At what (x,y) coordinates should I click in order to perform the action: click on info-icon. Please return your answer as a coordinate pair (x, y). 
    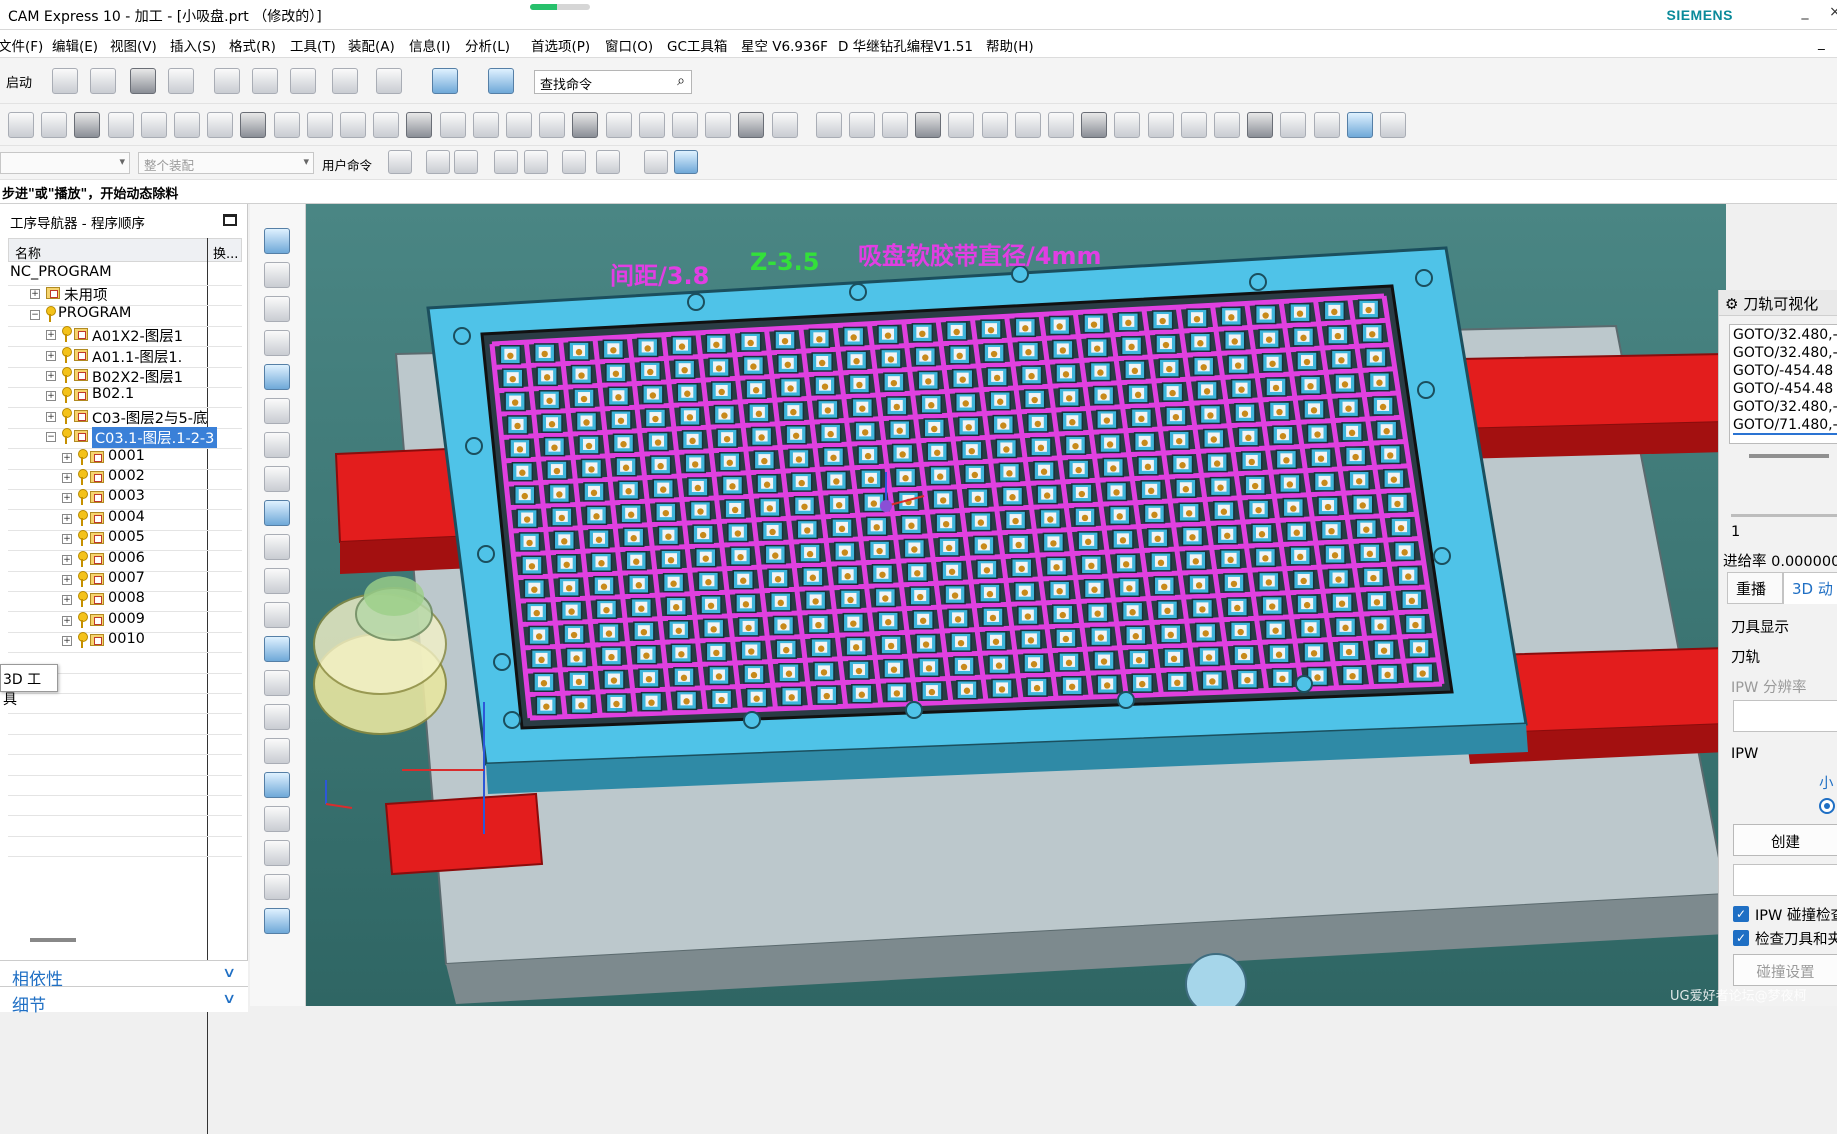
    Looking at the image, I should click on (501, 81).